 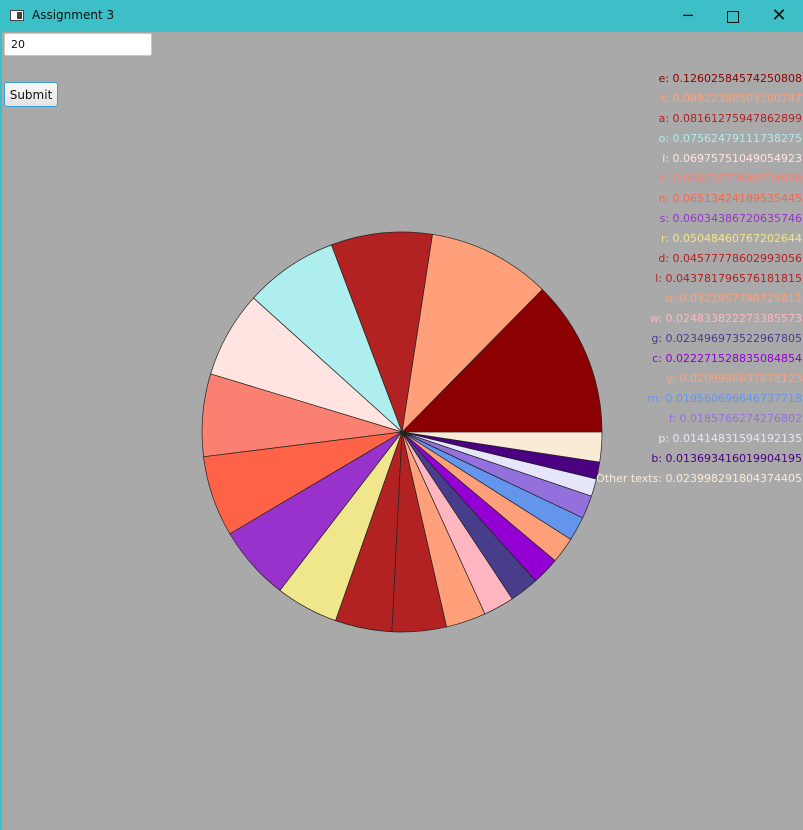 I want to click on maximize-button, so click(x=733, y=16).